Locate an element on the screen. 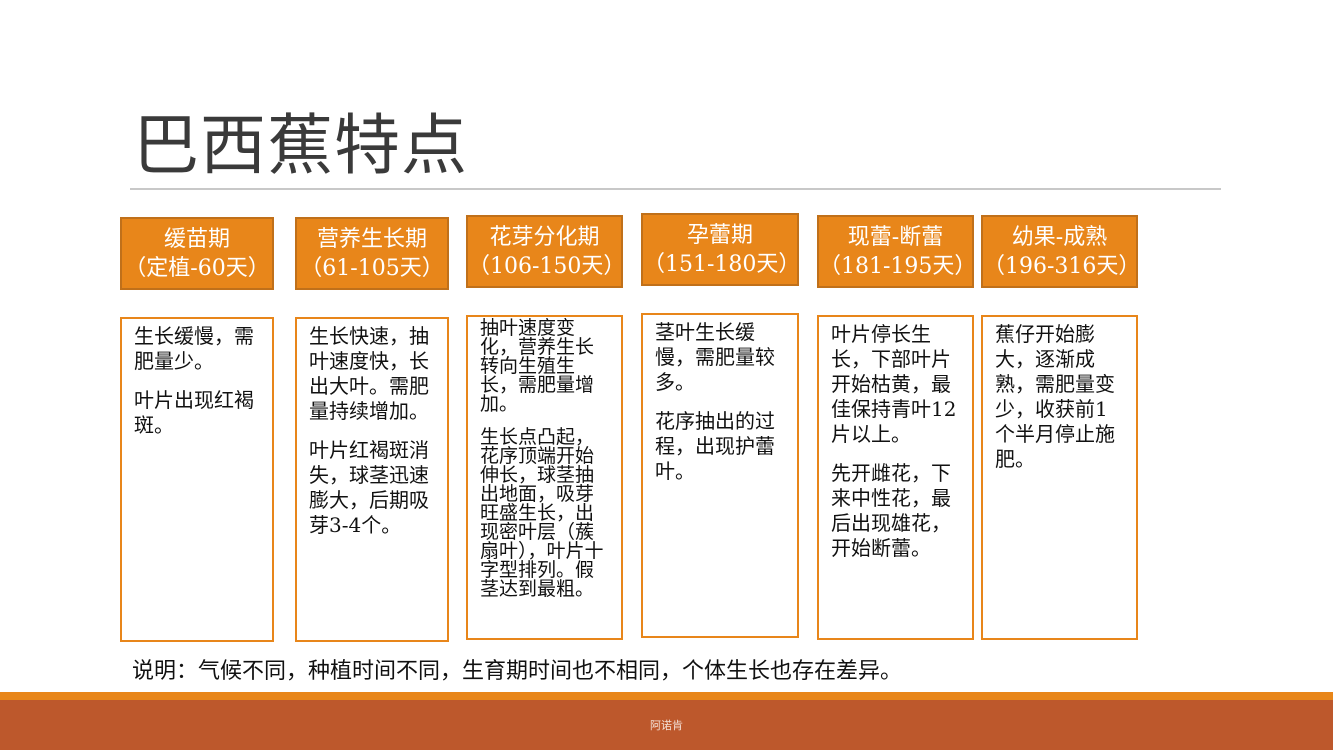 The image size is (1333, 750). stage-detail-4: 茎叶生长缓慢，需肥量较多。 花序抽出的过程，出现护蕾叶。 is located at coordinates (720, 475).